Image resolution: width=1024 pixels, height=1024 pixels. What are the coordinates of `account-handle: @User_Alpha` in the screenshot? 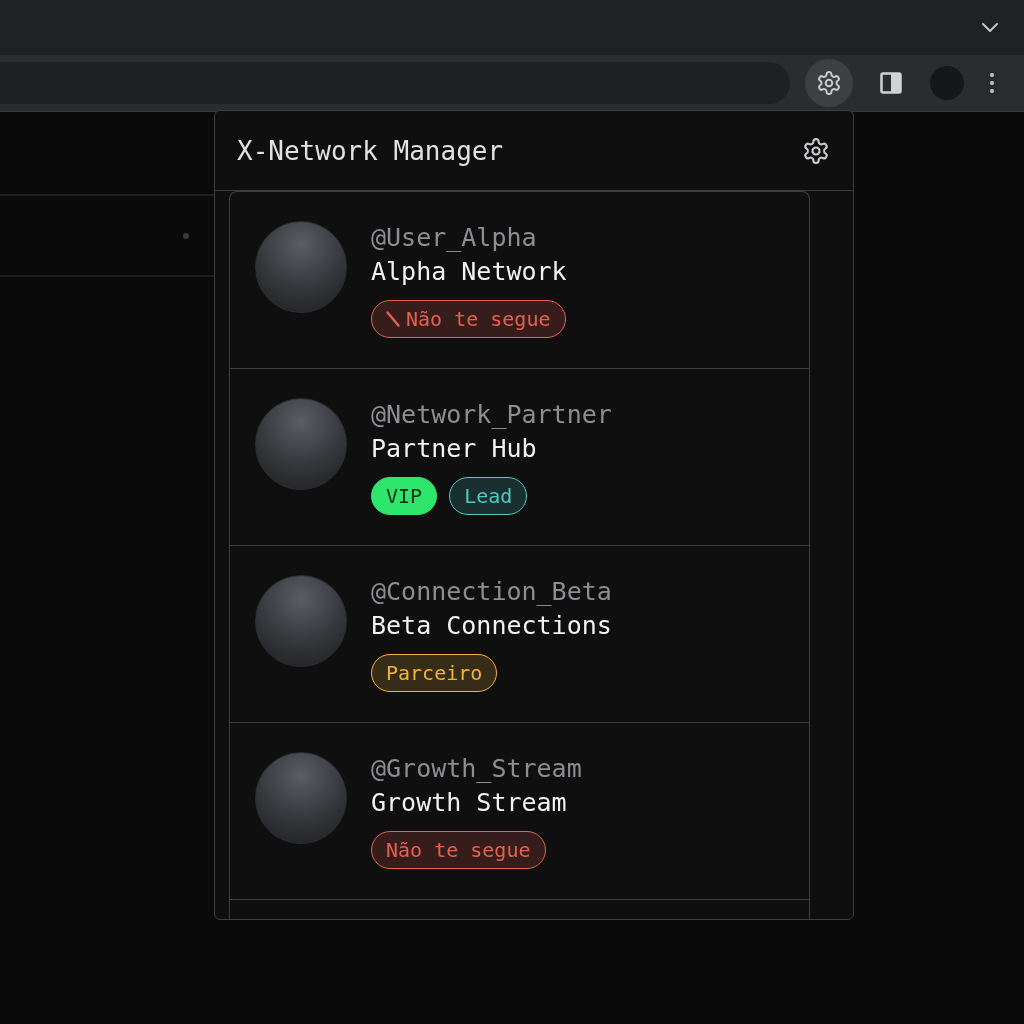 It's located at (454, 238).